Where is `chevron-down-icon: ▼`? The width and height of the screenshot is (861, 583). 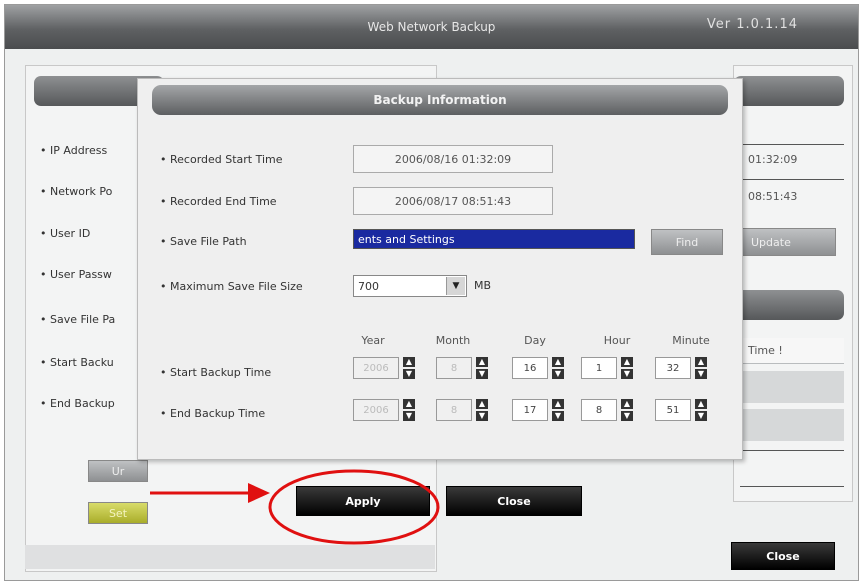
chevron-down-icon: ▼ is located at coordinates (455, 286).